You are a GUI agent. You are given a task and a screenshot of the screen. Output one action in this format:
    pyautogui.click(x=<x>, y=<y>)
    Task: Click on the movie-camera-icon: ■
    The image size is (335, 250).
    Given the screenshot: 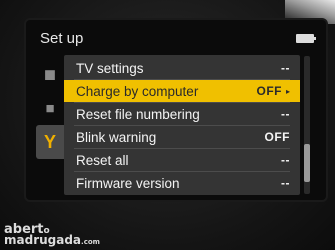 What is the action you would take?
    pyautogui.click(x=50, y=108)
    